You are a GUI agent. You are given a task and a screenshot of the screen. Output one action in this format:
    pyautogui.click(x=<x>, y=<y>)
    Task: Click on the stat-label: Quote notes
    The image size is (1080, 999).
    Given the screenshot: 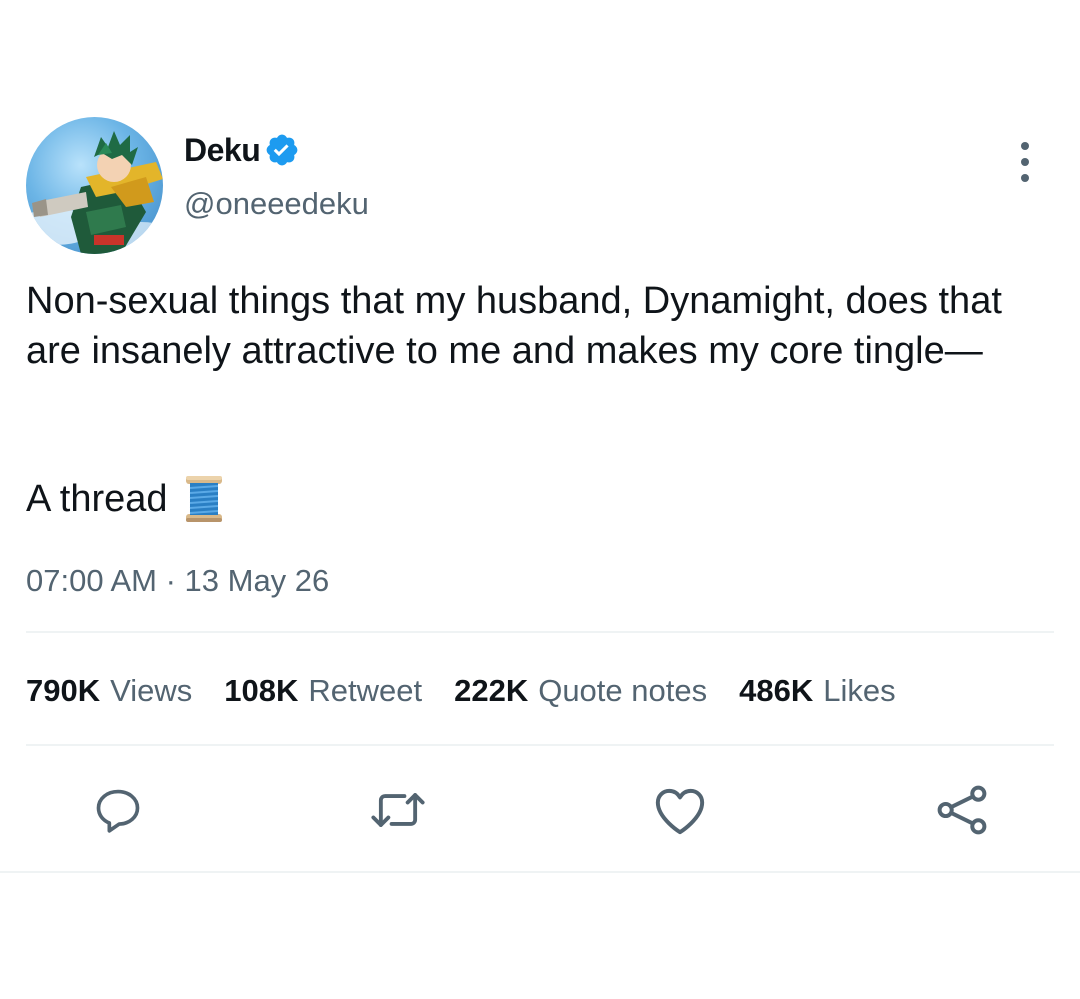 What is the action you would take?
    pyautogui.click(x=623, y=690)
    